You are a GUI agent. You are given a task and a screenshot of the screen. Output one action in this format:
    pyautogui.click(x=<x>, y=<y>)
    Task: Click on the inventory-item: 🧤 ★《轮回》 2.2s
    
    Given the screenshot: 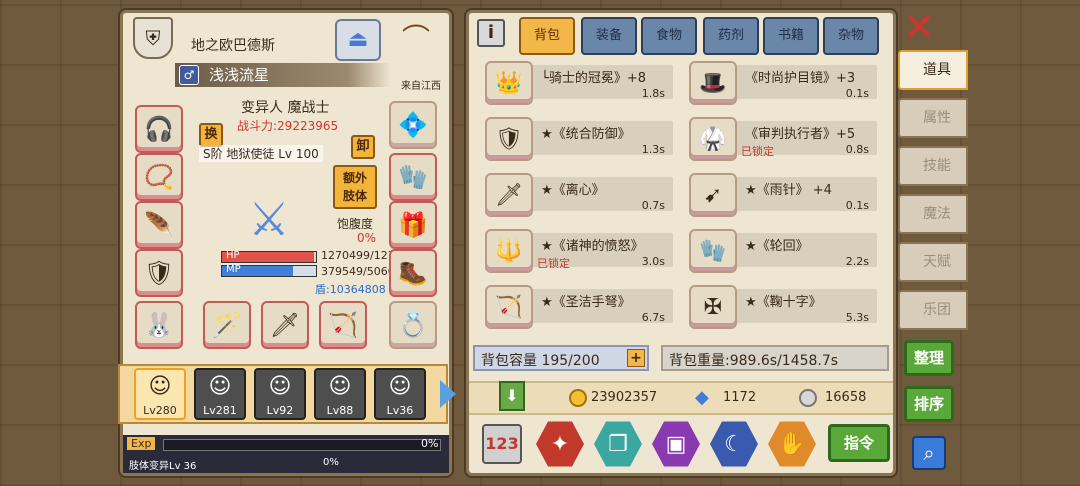 What is the action you would take?
    pyautogui.click(x=778, y=250)
    